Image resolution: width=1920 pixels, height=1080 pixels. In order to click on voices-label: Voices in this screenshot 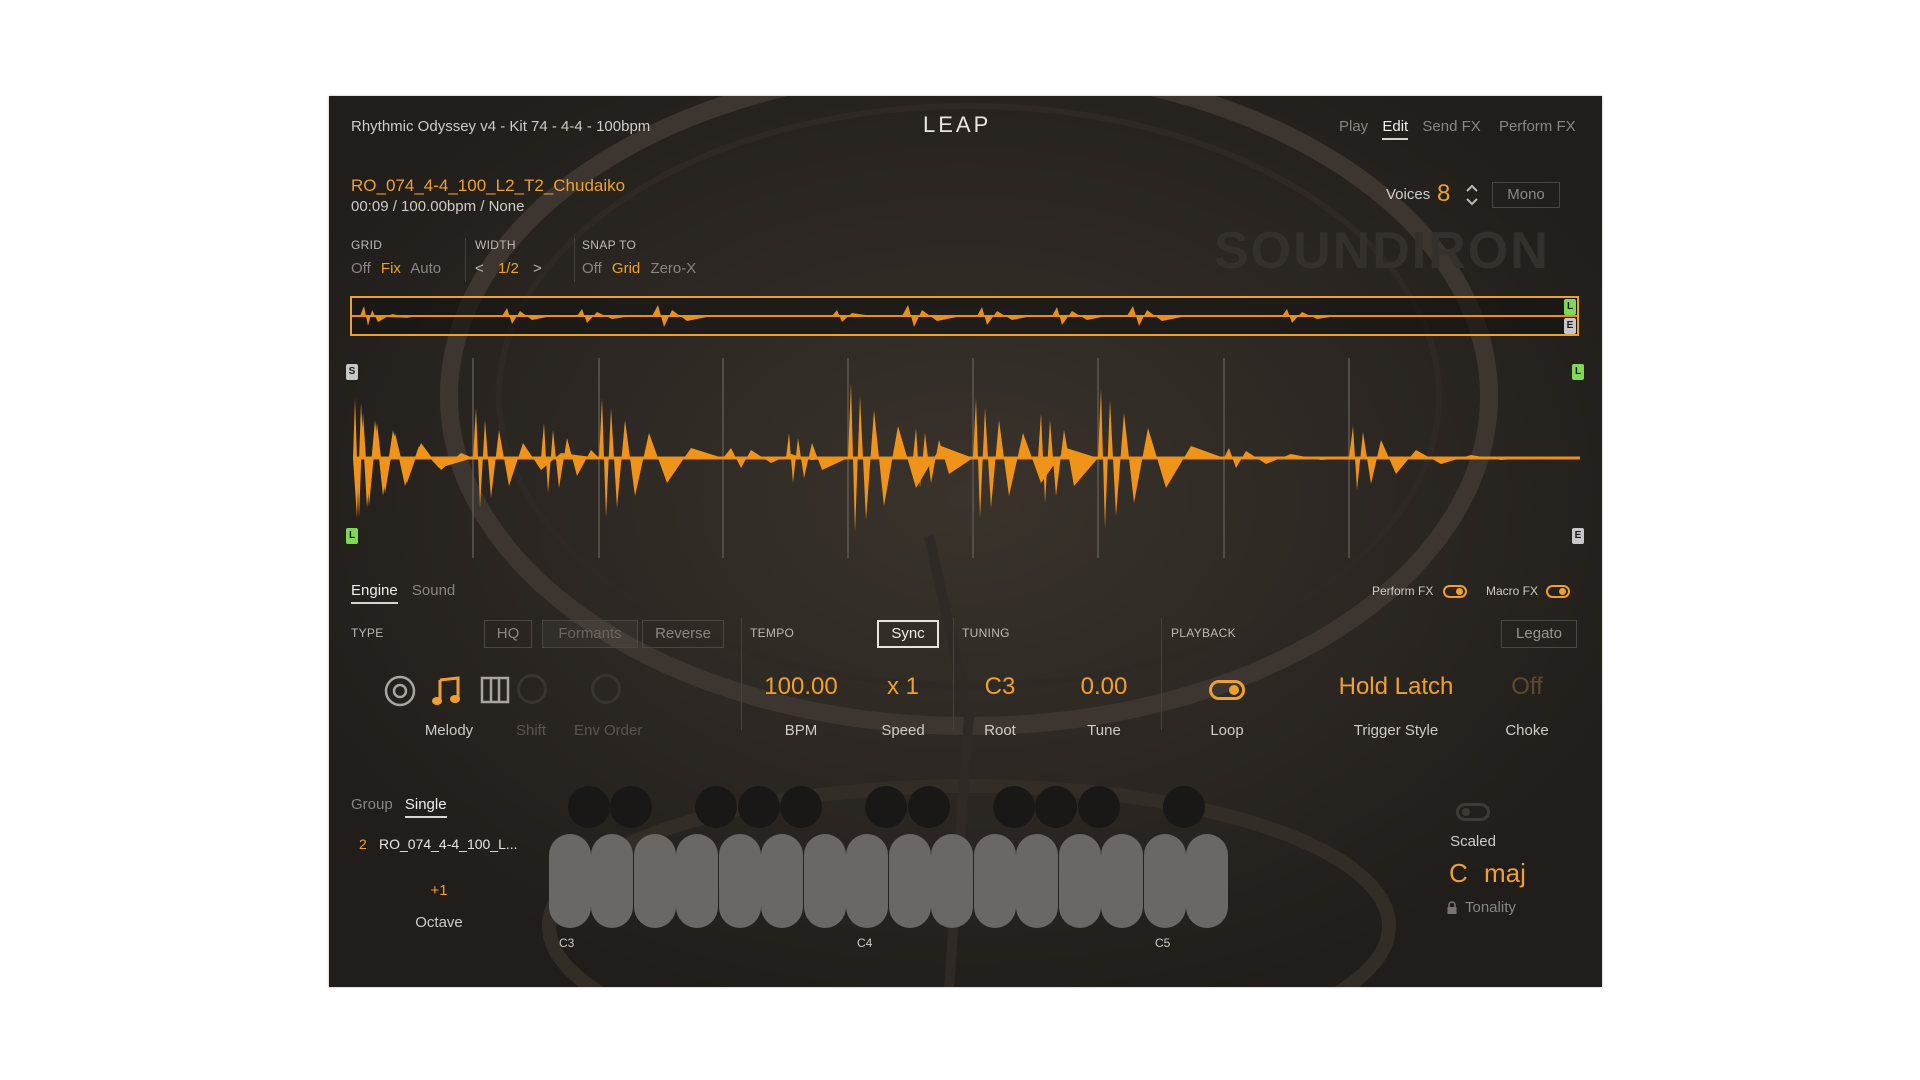, I will do `click(1408, 194)`.